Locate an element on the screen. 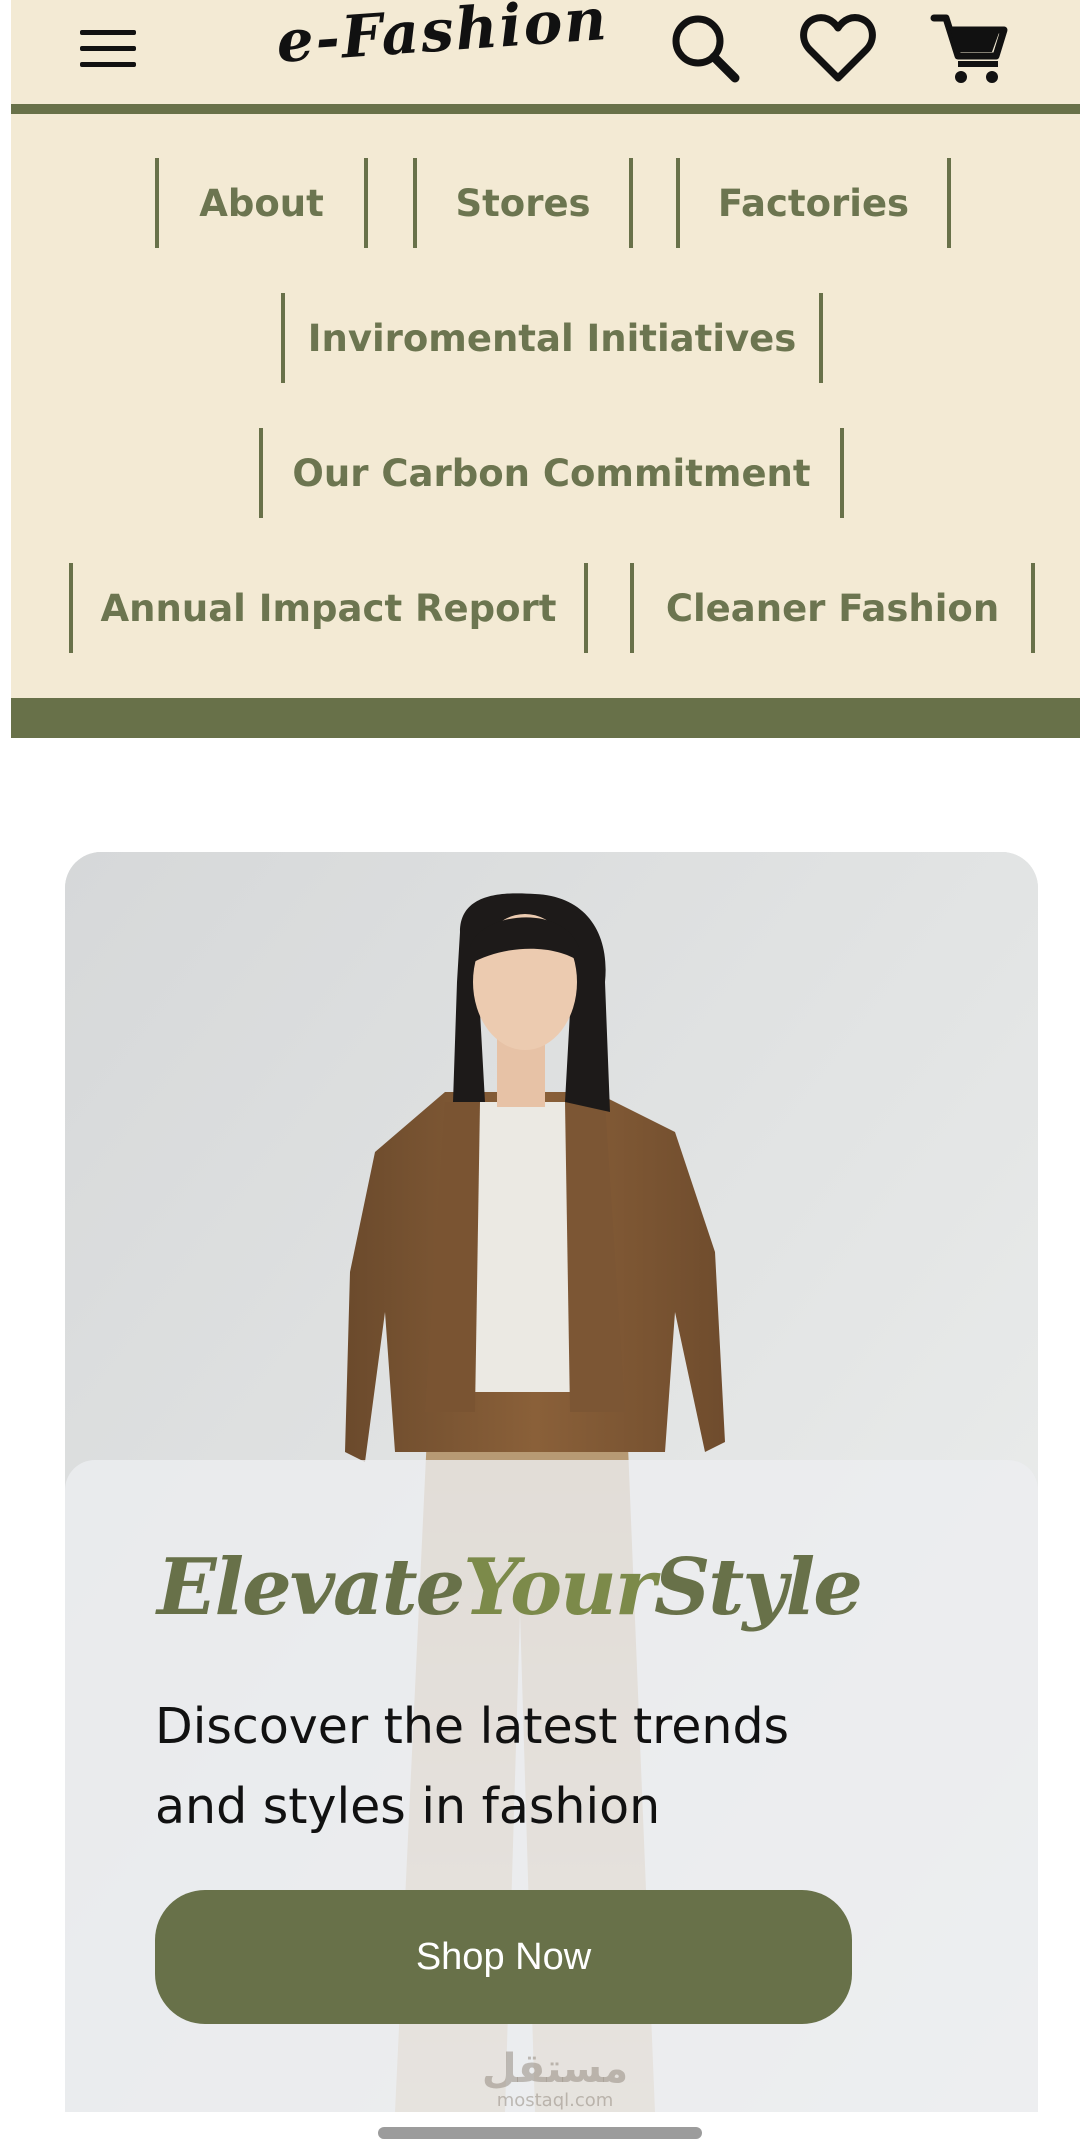 This screenshot has width=1080, height=2152. nav-item-stores: Stores is located at coordinates (523, 203).